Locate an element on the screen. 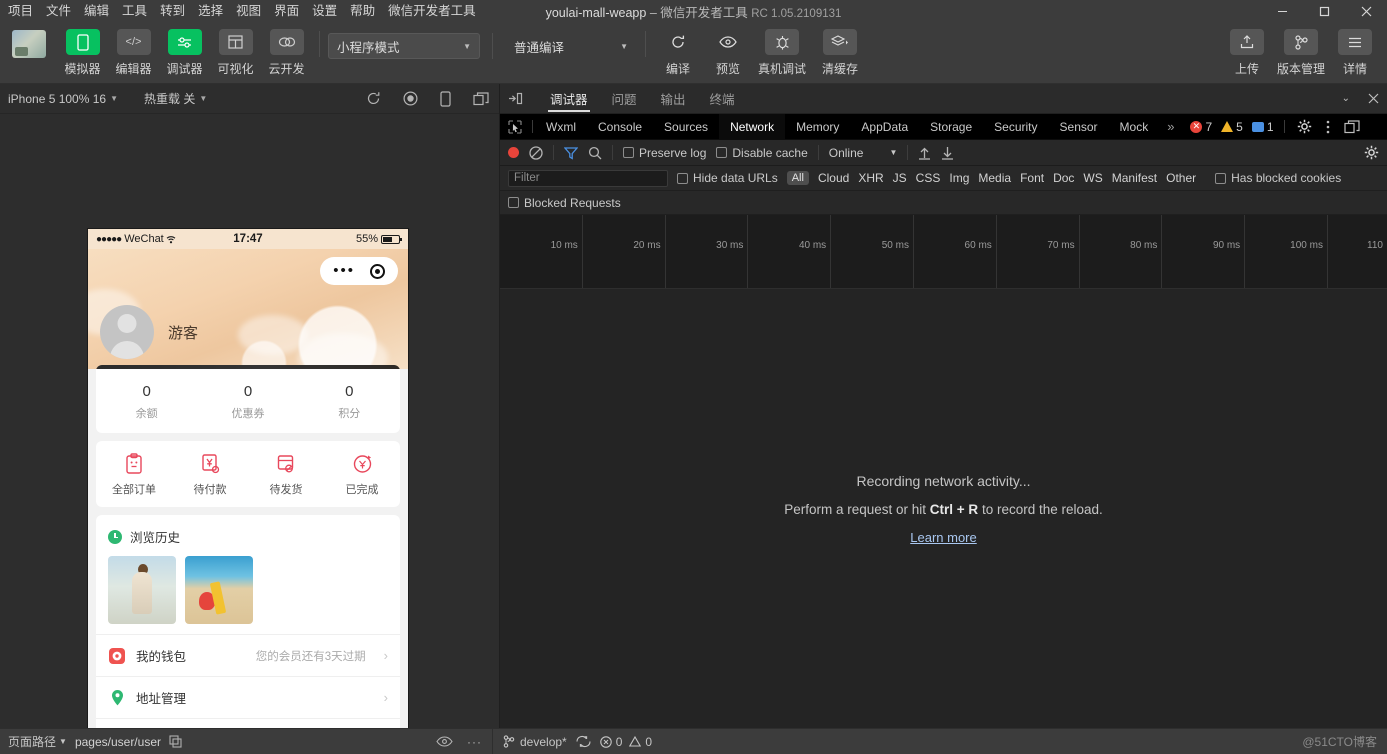  filter-type-other: Other is located at coordinates (1181, 178).